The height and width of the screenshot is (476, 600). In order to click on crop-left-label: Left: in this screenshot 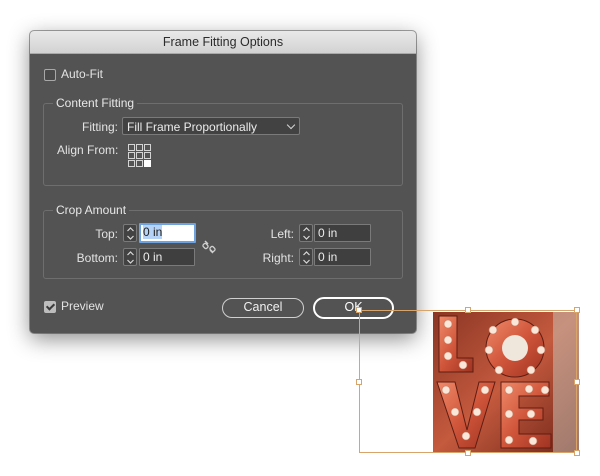, I will do `click(282, 234)`.